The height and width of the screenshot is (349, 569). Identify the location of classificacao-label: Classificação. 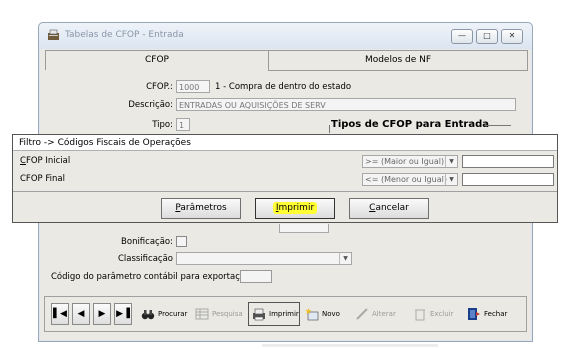
(145, 259).